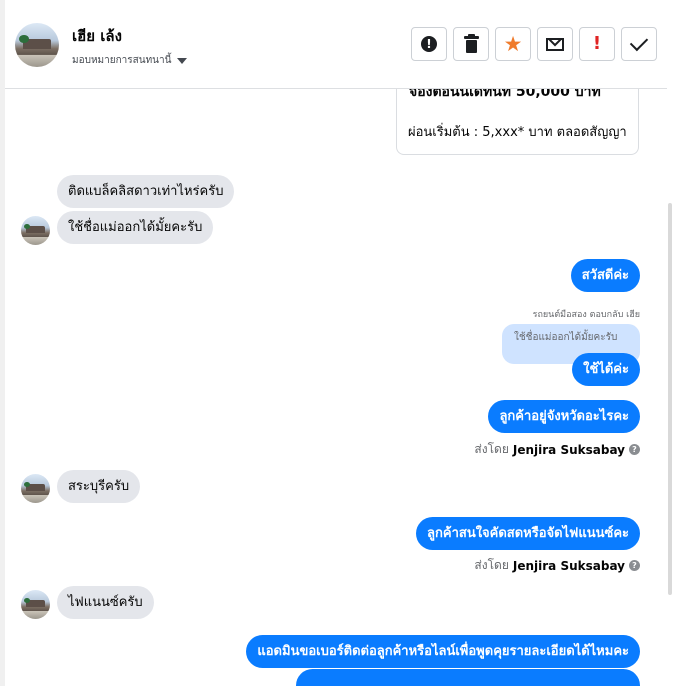 The image size is (673, 686). I want to click on incoming-message: สระบุรีครับ, so click(99, 486).